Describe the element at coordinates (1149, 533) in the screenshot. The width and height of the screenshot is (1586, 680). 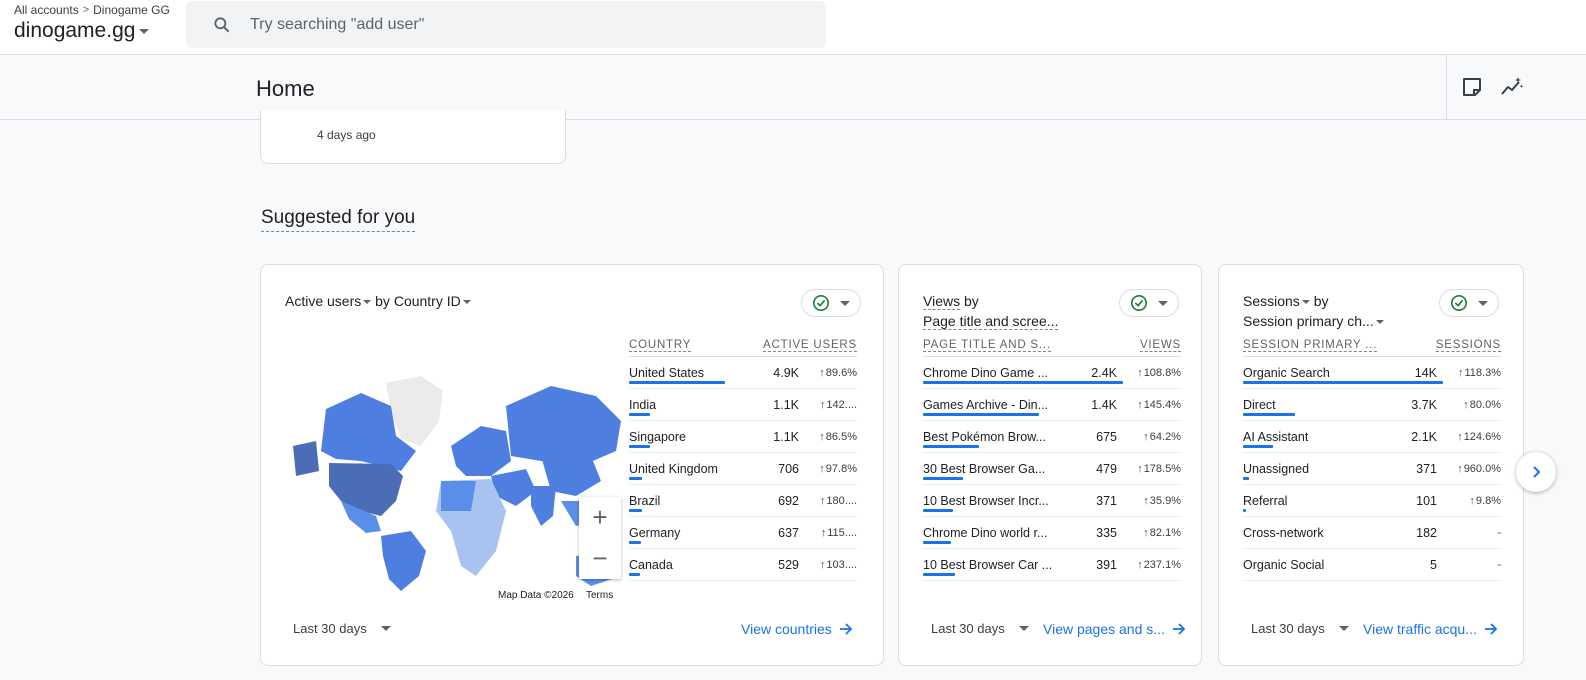
I see `row-change: ↑82.1%` at that location.